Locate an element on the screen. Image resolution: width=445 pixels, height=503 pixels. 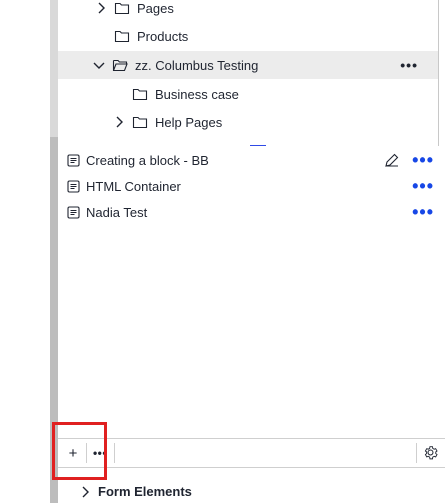
left-gutter is located at coordinates (25, 251).